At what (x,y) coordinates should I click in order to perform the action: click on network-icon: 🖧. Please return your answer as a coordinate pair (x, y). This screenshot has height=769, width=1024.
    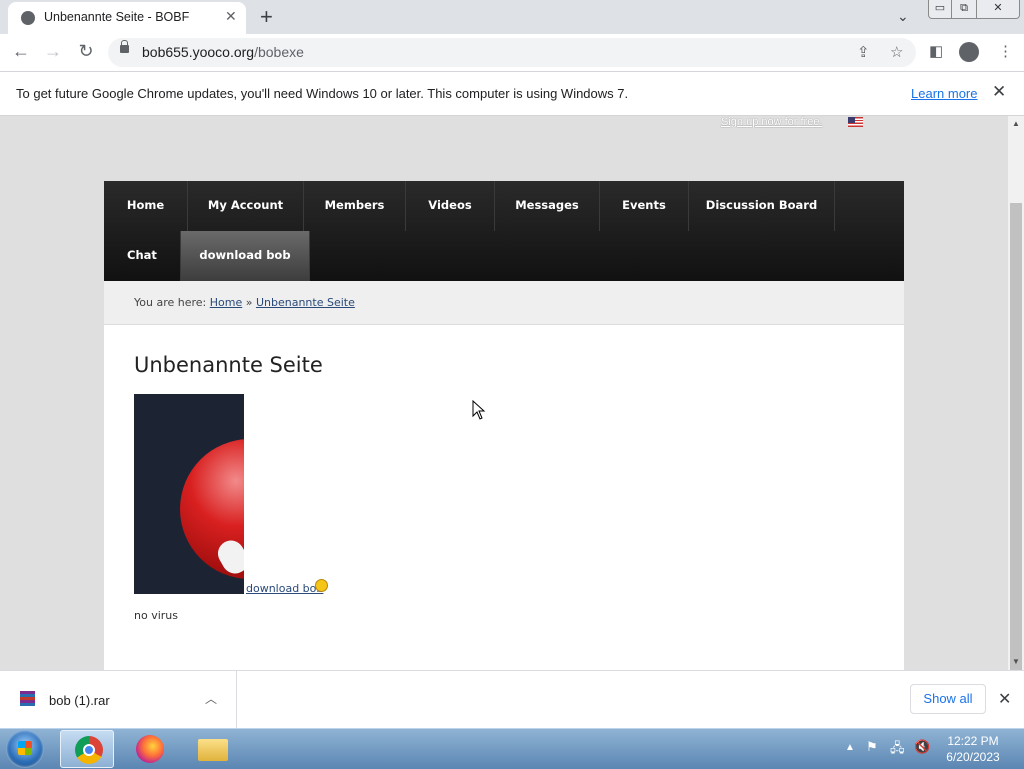
    Looking at the image, I should click on (897, 750).